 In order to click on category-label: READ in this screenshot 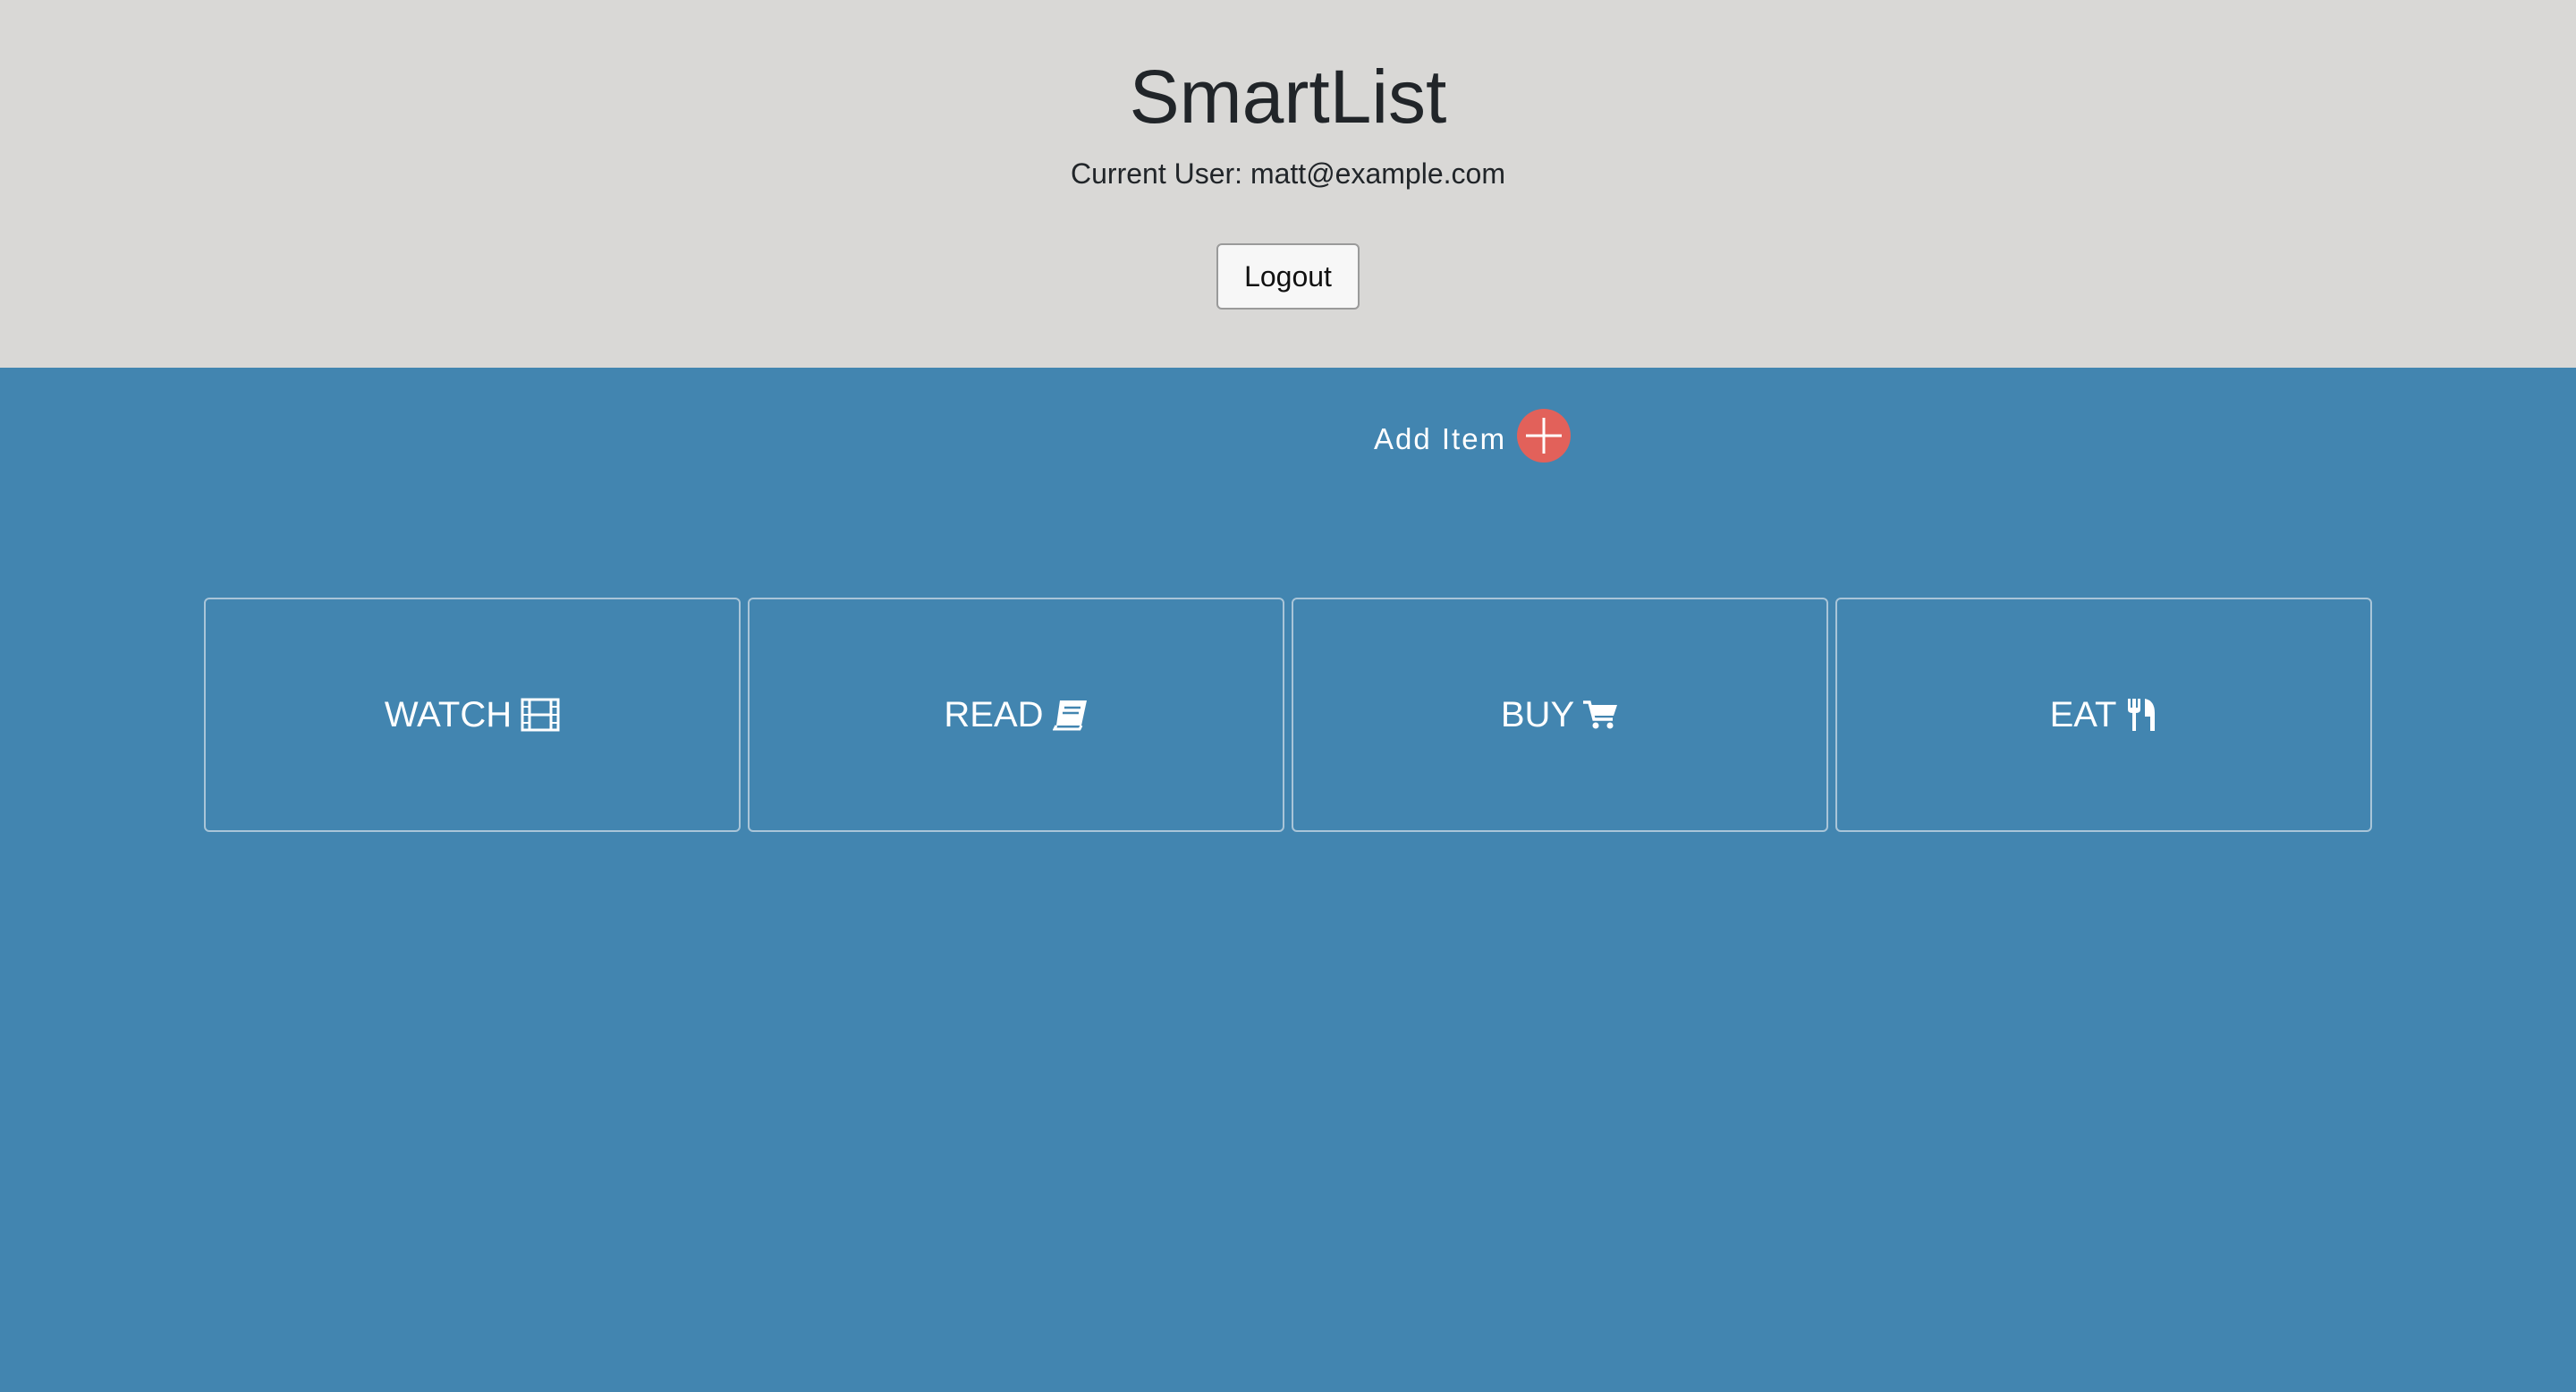, I will do `click(994, 714)`.